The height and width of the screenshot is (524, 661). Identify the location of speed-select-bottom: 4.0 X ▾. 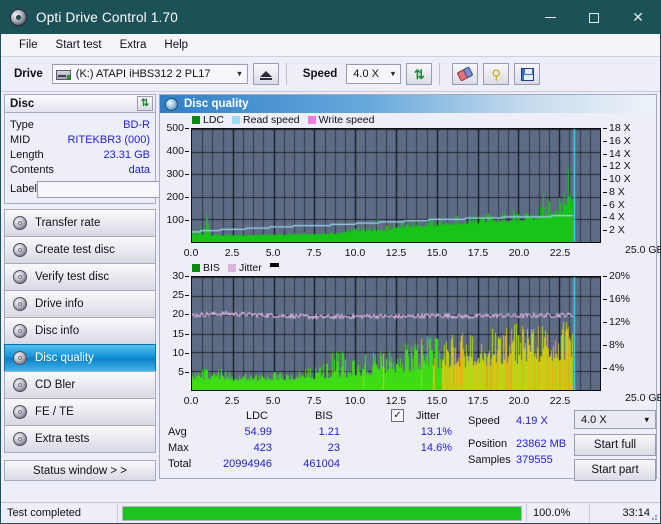
(615, 419).